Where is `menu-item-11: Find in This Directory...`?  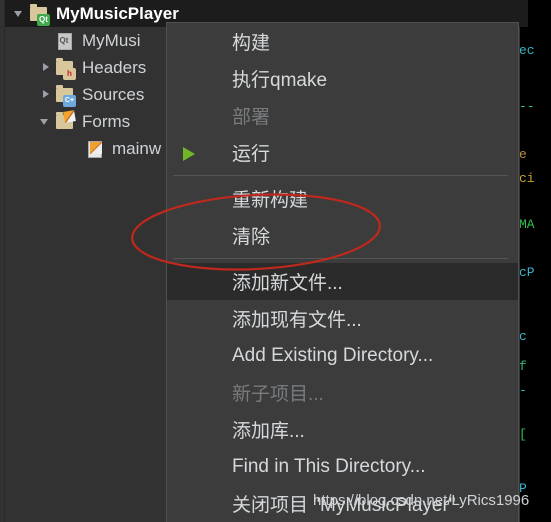
menu-item-11: Find in This Directory... is located at coordinates (342, 466).